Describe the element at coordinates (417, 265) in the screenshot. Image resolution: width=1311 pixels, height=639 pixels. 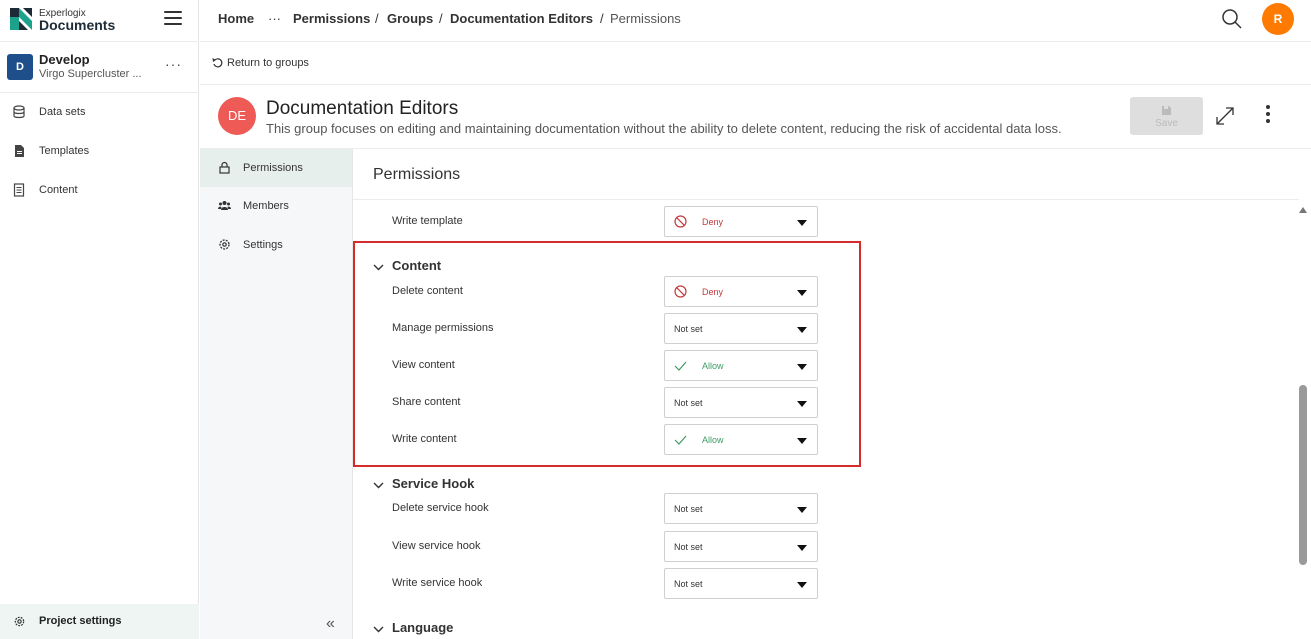
I see `section-title: Content` at that location.